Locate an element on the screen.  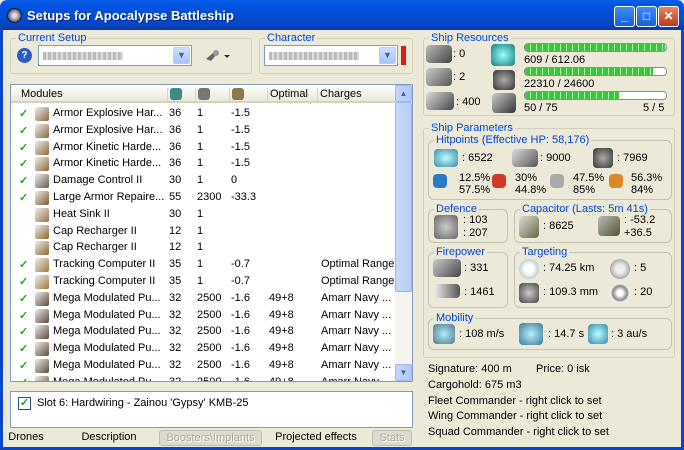
col-modules: Modules is located at coordinates (94, 94).